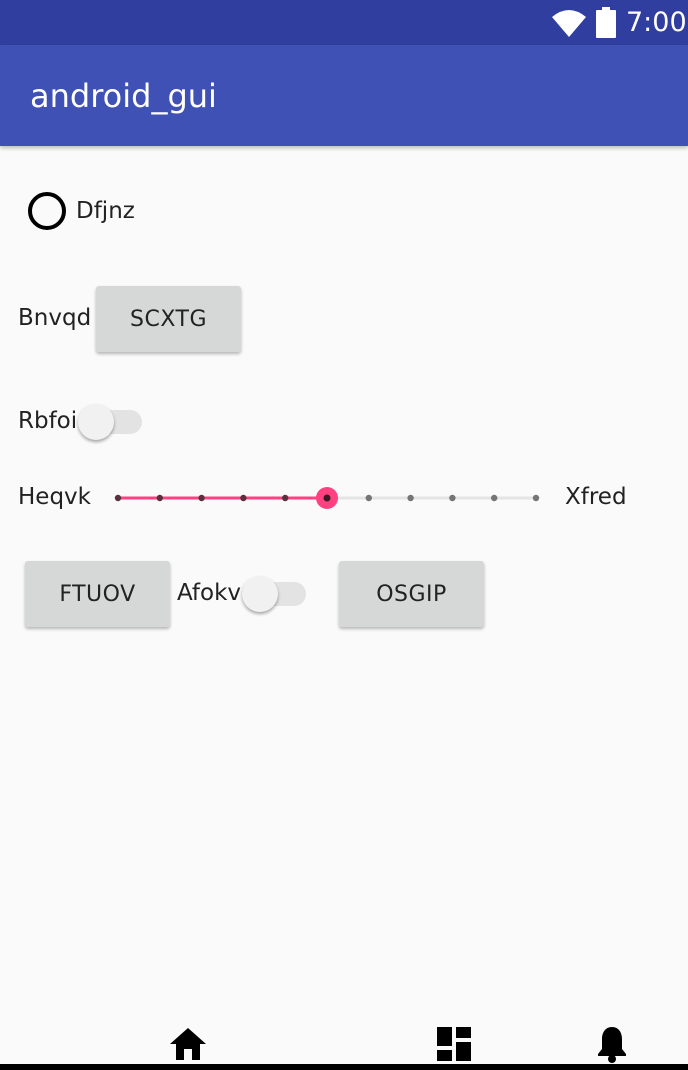  What do you see at coordinates (188, 1044) in the screenshot?
I see `home-icon` at bounding box center [188, 1044].